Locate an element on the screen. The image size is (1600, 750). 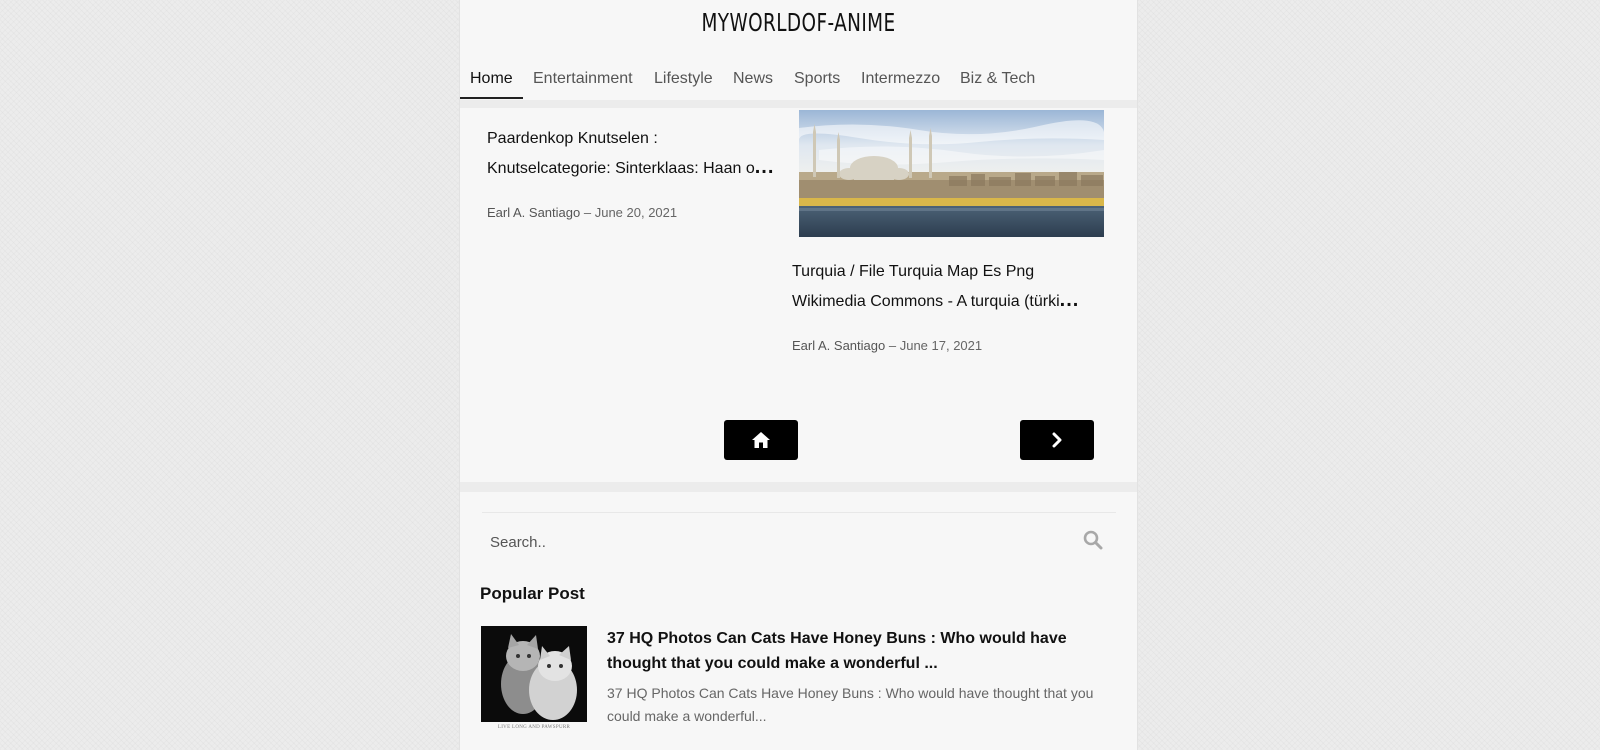
search-input is located at coordinates (770, 542).